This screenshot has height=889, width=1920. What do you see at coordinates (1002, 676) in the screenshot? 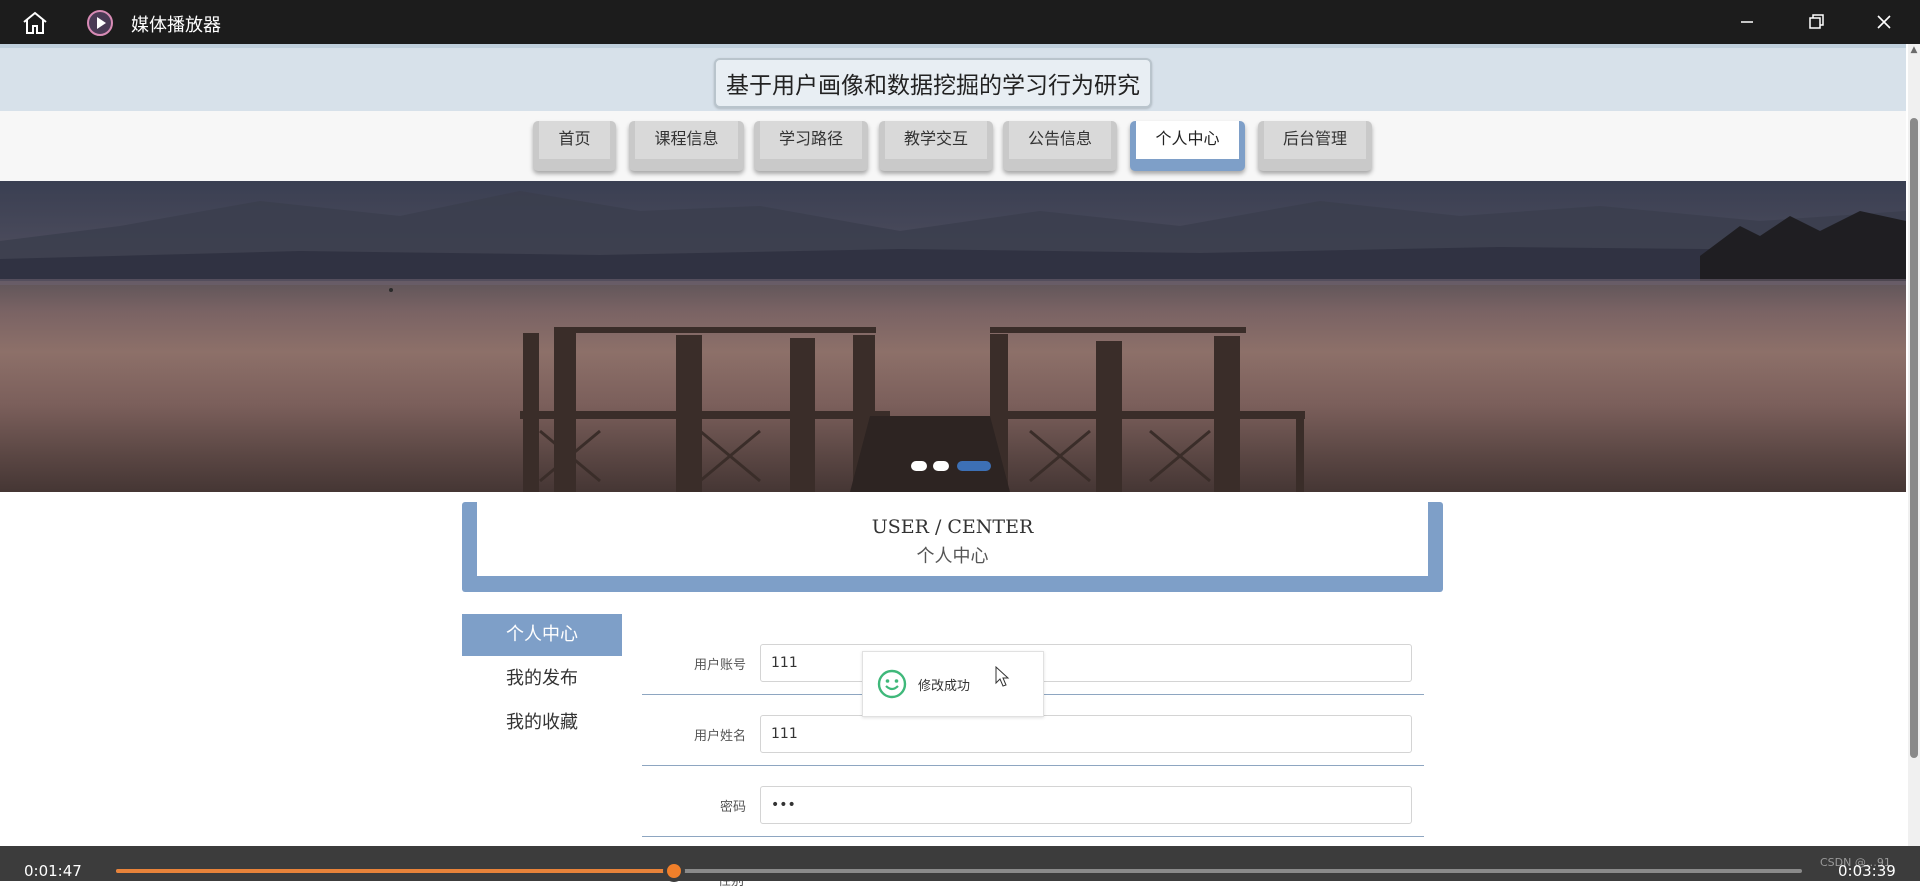
I see `mouse-cursor-icon` at bounding box center [1002, 676].